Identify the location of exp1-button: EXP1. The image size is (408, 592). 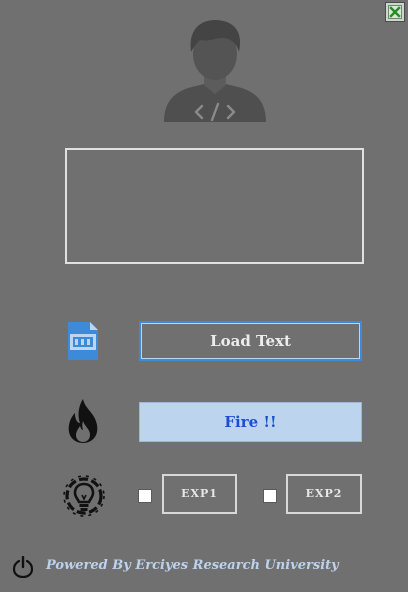
(199, 494).